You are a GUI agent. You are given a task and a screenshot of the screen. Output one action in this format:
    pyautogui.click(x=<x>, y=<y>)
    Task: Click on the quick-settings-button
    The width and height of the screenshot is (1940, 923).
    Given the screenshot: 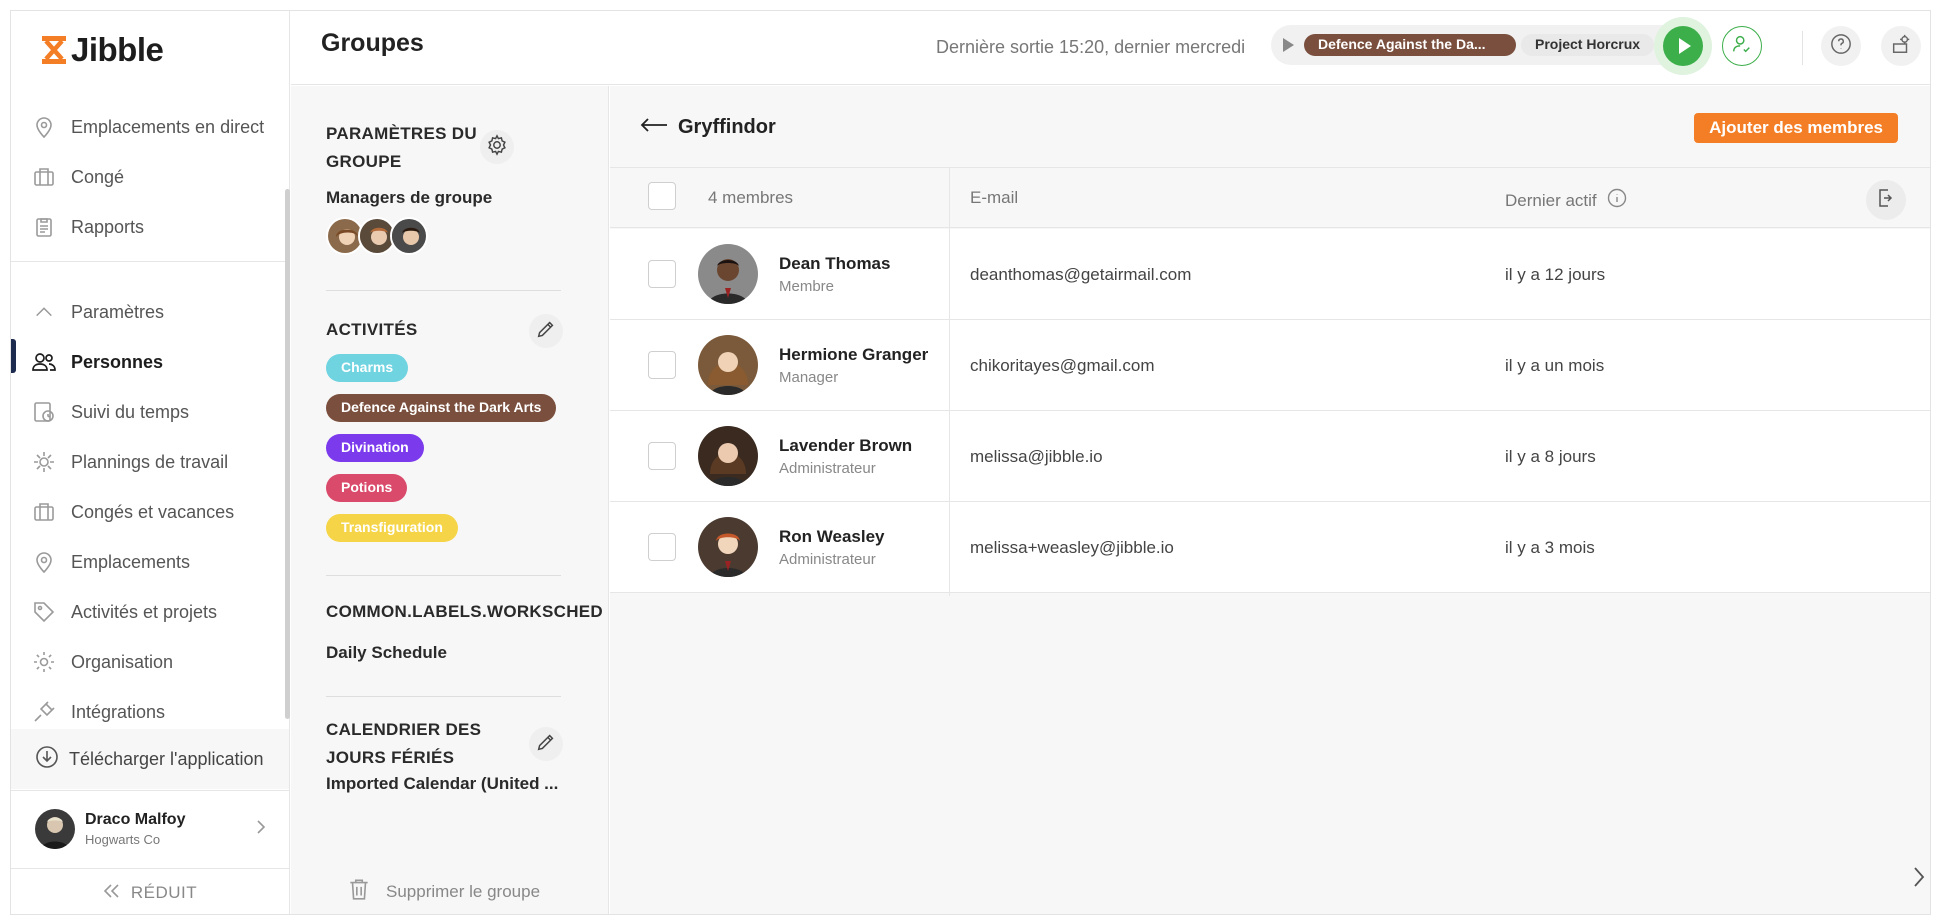 What is the action you would take?
    pyautogui.click(x=1901, y=46)
    